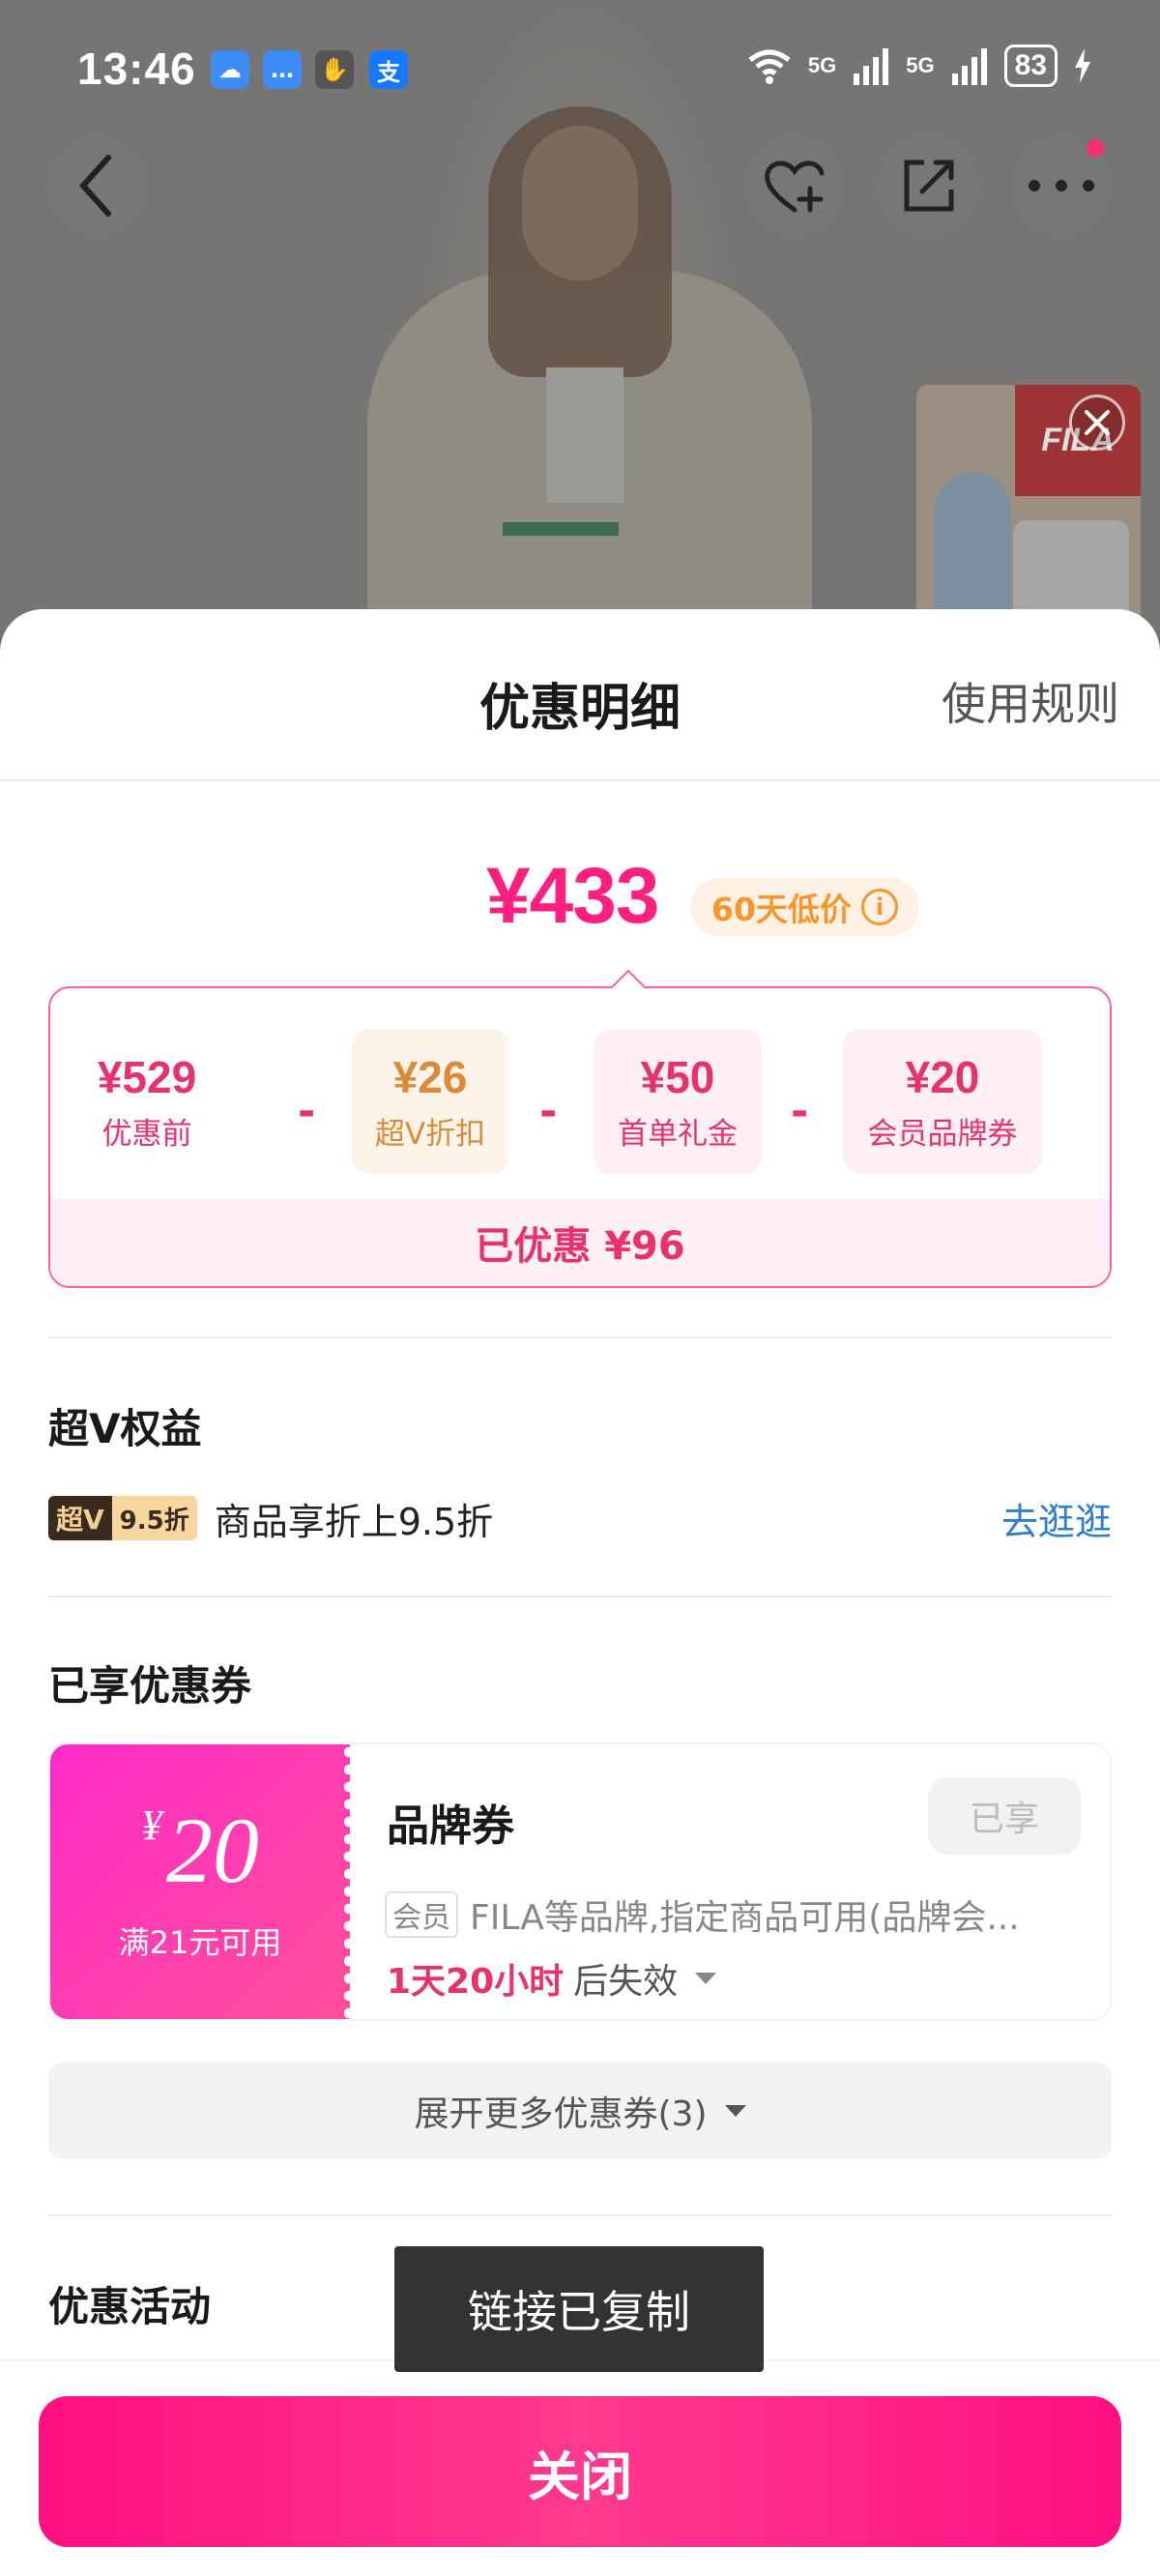 This screenshot has width=1160, height=2576. I want to click on coupon-applied-badge: 已享, so click(1004, 1816).